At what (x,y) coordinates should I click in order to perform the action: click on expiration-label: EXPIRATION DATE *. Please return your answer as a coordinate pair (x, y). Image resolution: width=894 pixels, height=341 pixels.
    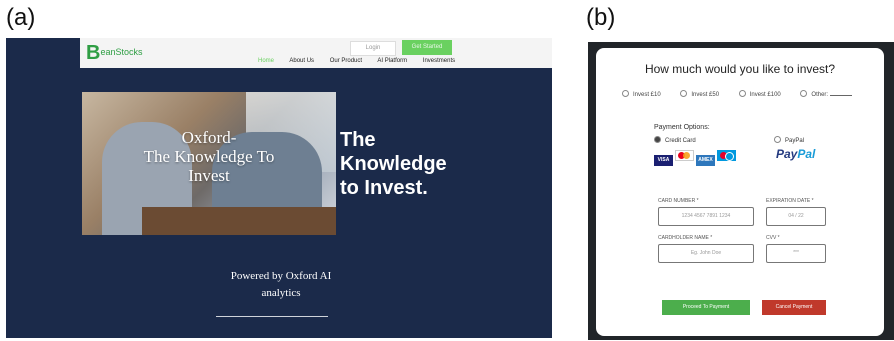
    Looking at the image, I should click on (790, 201).